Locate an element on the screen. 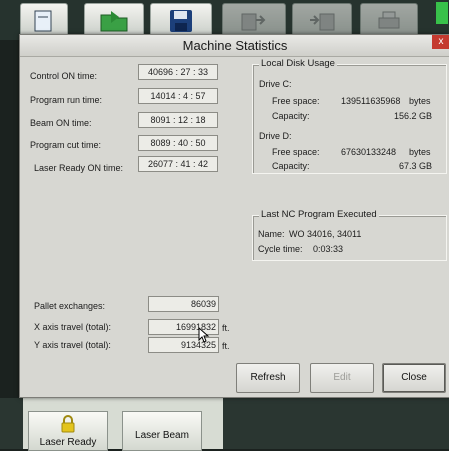 The width and height of the screenshot is (449, 451). program-cut-time-value: 8089 : 40 : 50 is located at coordinates (178, 143).